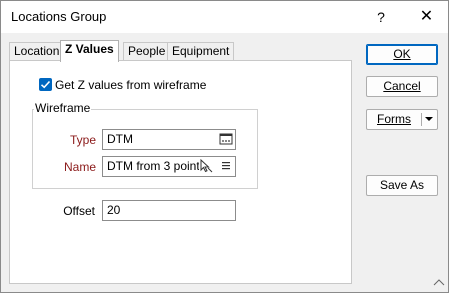 Image resolution: width=449 pixels, height=293 pixels. Describe the element at coordinates (156, 166) in the screenshot. I see `name-value: DTM from 3 points` at that location.